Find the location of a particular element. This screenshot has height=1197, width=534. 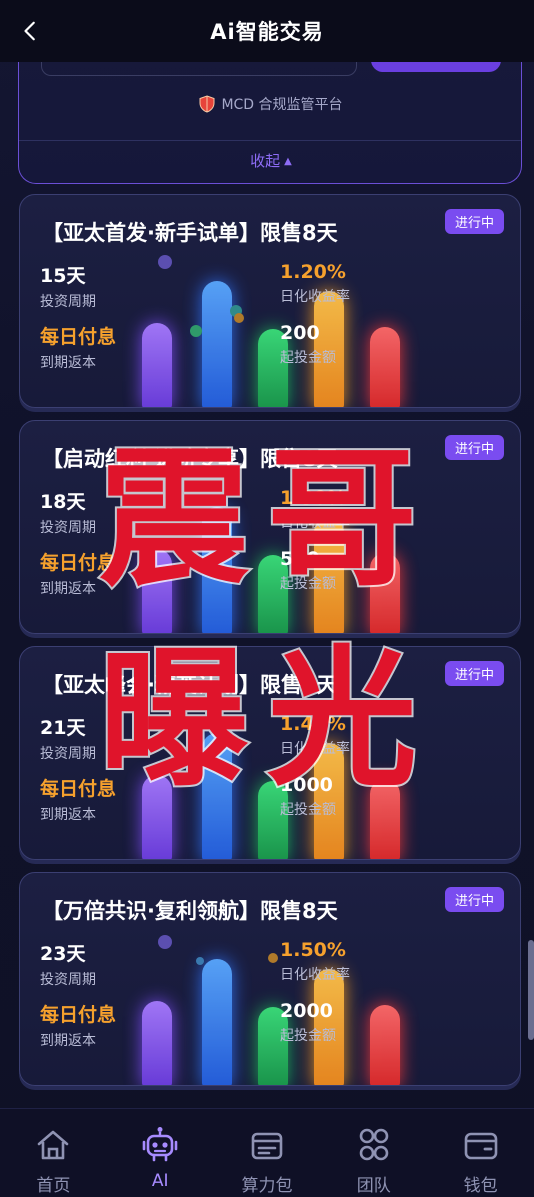

nav-item-team: 团队 is located at coordinates (373, 1153).